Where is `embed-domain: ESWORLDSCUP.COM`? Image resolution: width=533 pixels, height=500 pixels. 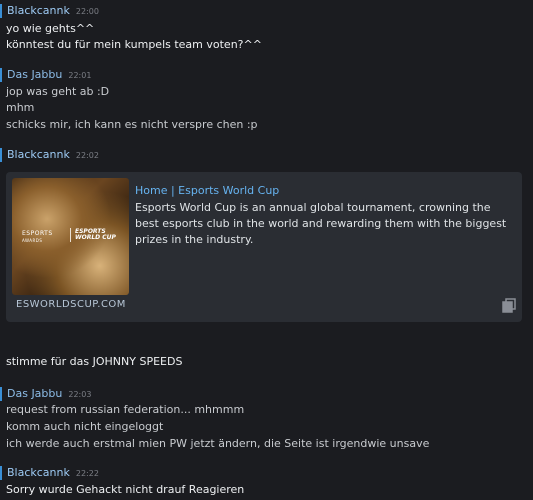 embed-domain: ESWORLDSCUP.COM is located at coordinates (71, 305).